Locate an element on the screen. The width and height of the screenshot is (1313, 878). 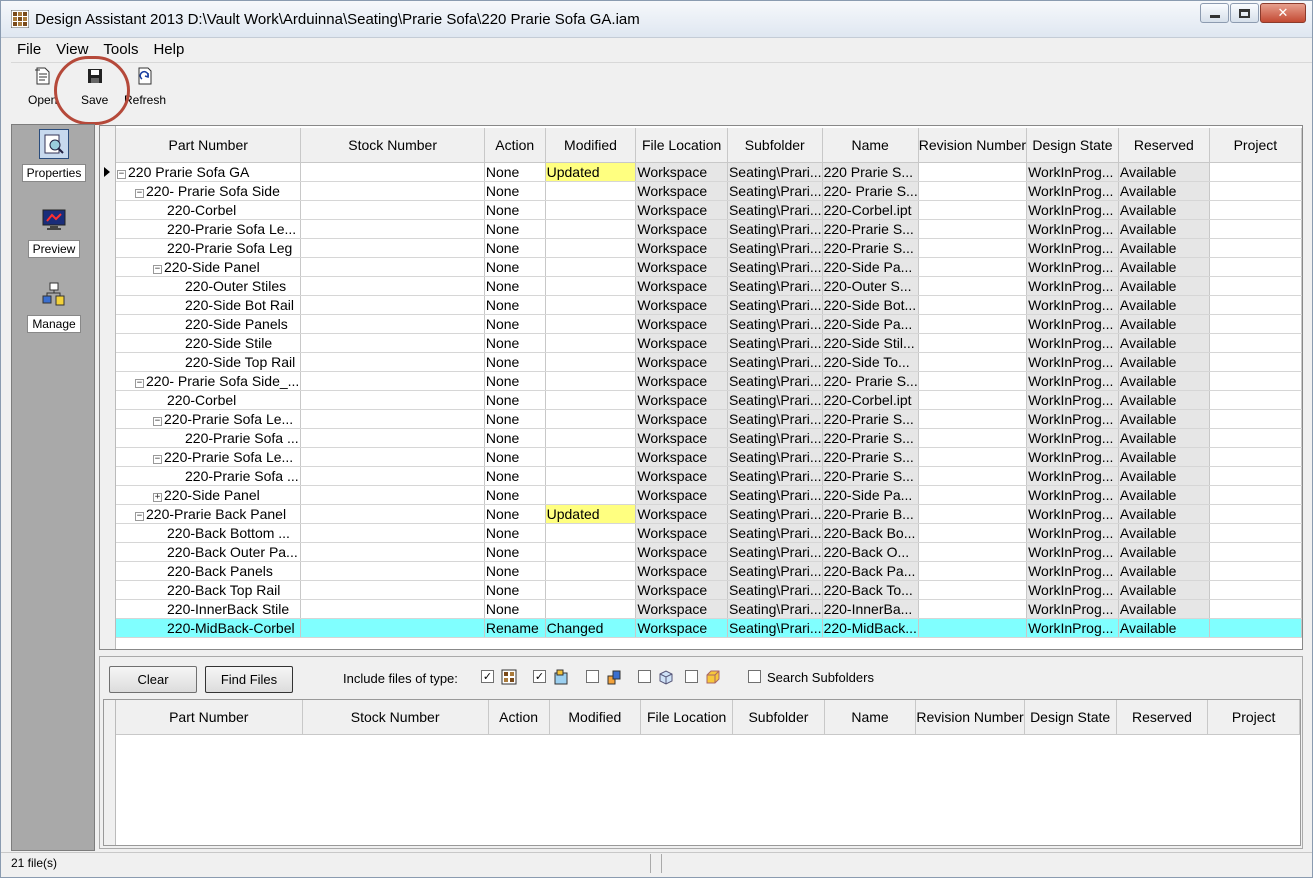
column-header: Design State is located at coordinates (1070, 717).